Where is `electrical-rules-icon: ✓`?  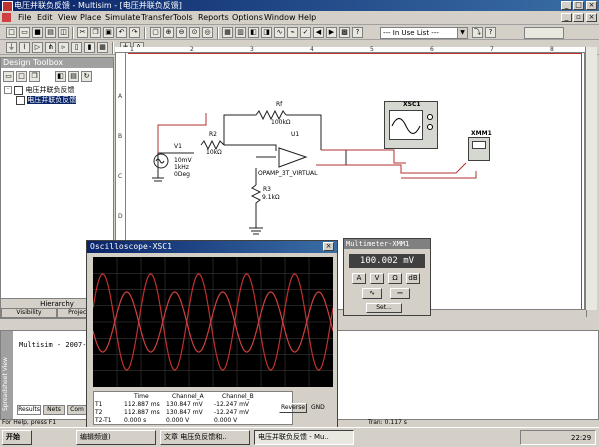 electrical-rules-icon: ✓ is located at coordinates (305, 32).